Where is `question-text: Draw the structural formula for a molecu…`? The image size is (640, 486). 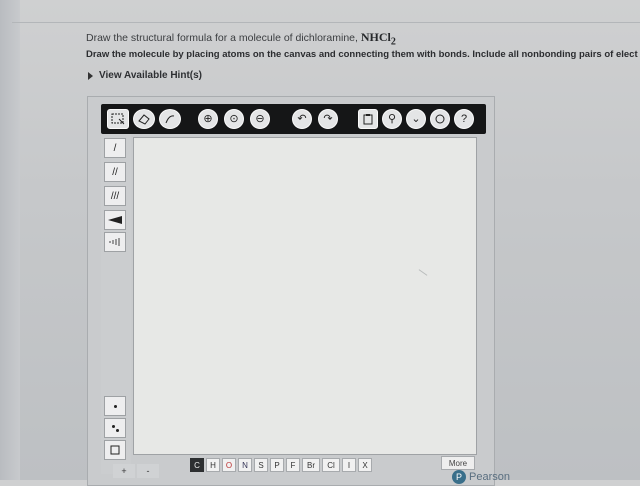
question-text: Draw the structural formula for a molecu… is located at coordinates (241, 38).